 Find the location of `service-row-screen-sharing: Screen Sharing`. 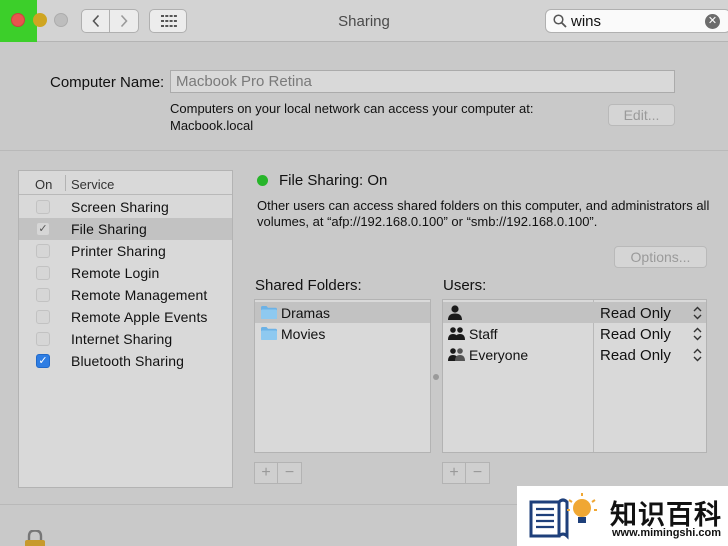

service-row-screen-sharing: Screen Sharing is located at coordinates (125, 207).